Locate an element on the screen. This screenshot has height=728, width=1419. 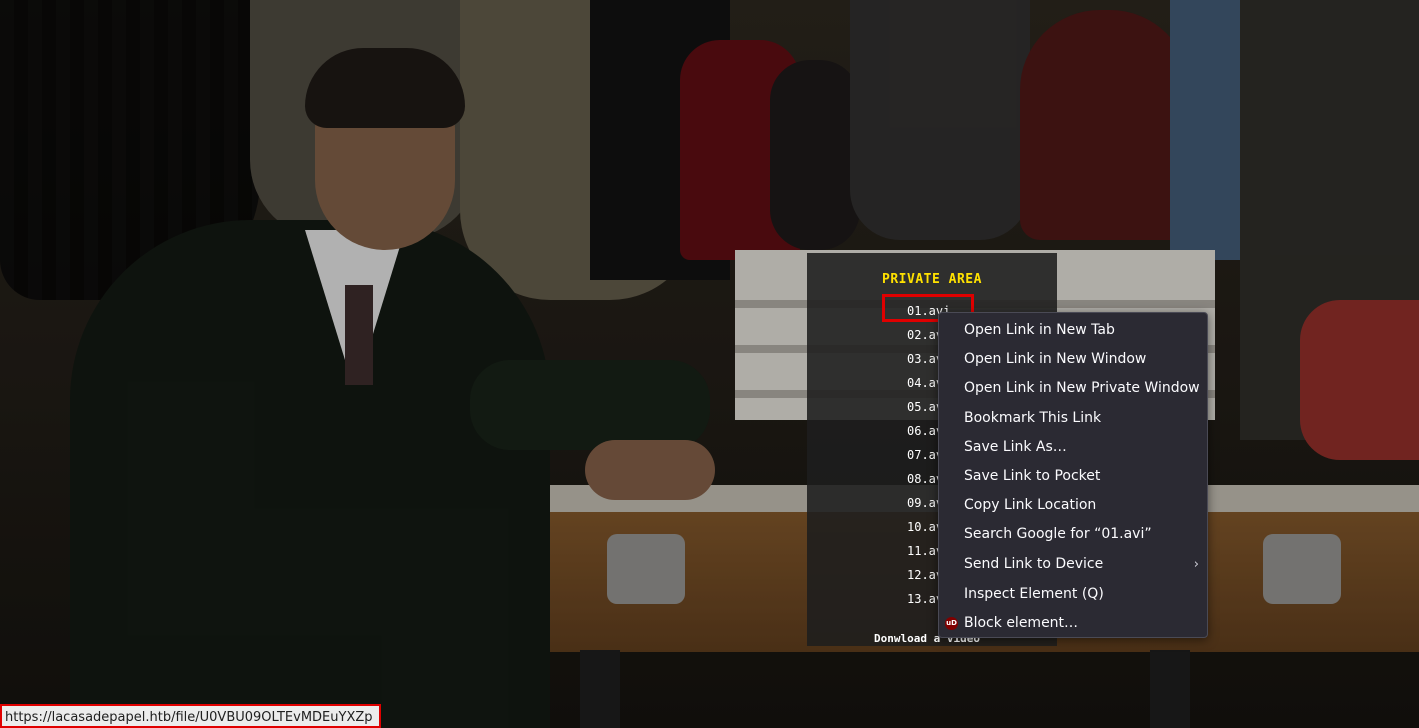
menu-copy-link-location: Copy Link Location is located at coordinates (1073, 505).